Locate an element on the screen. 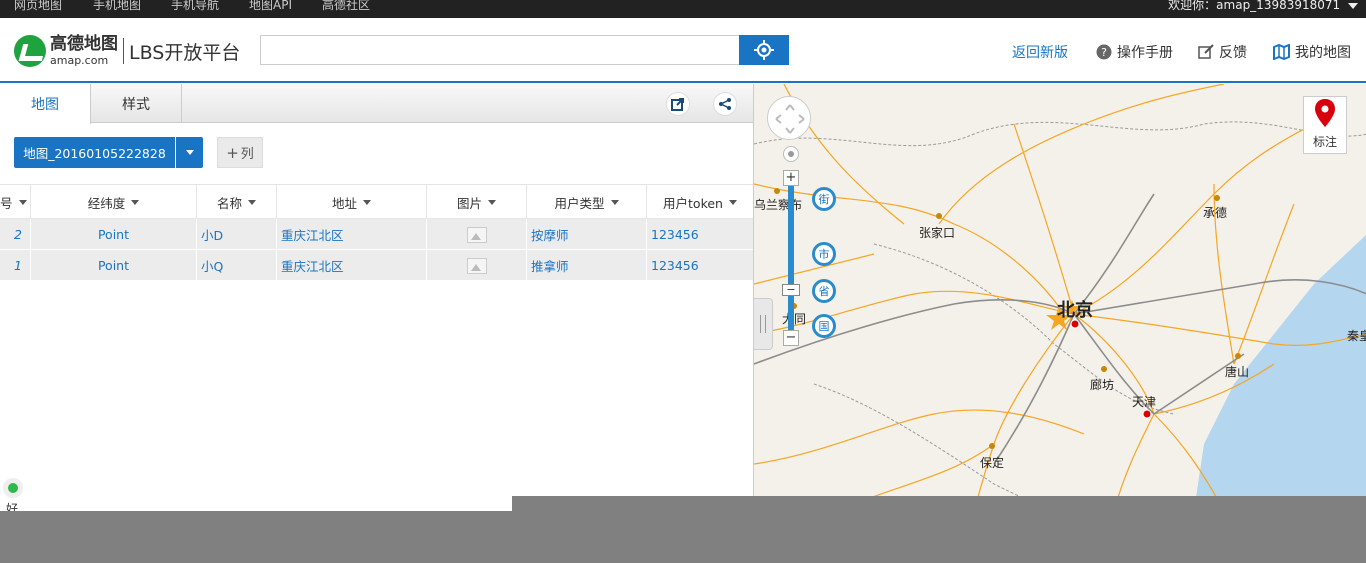  zoom-slider-track is located at coordinates (791, 261).